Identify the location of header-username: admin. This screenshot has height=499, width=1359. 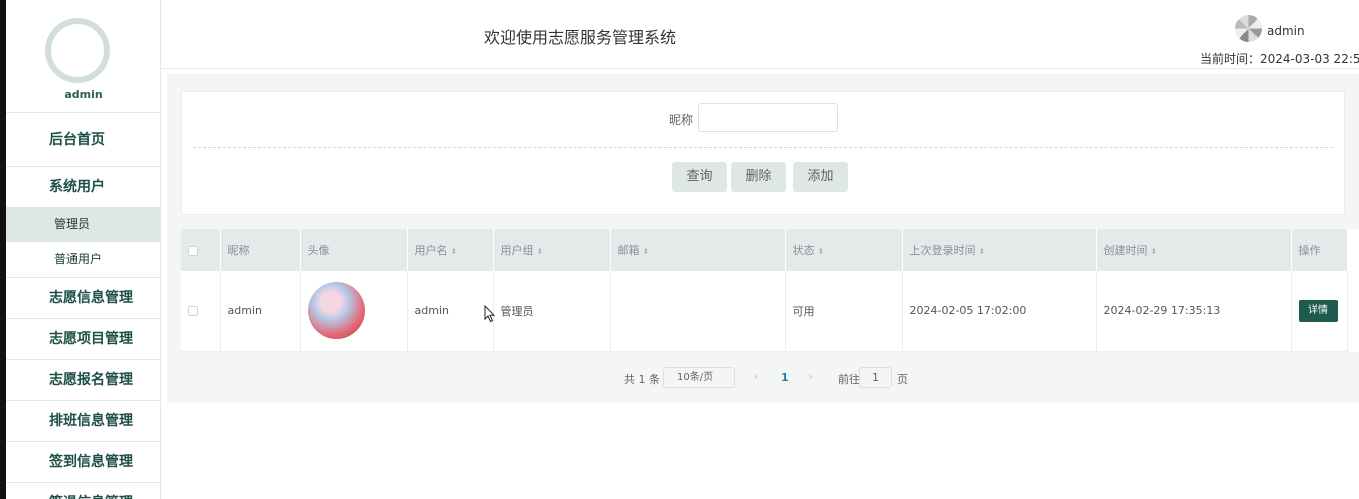
(1286, 31).